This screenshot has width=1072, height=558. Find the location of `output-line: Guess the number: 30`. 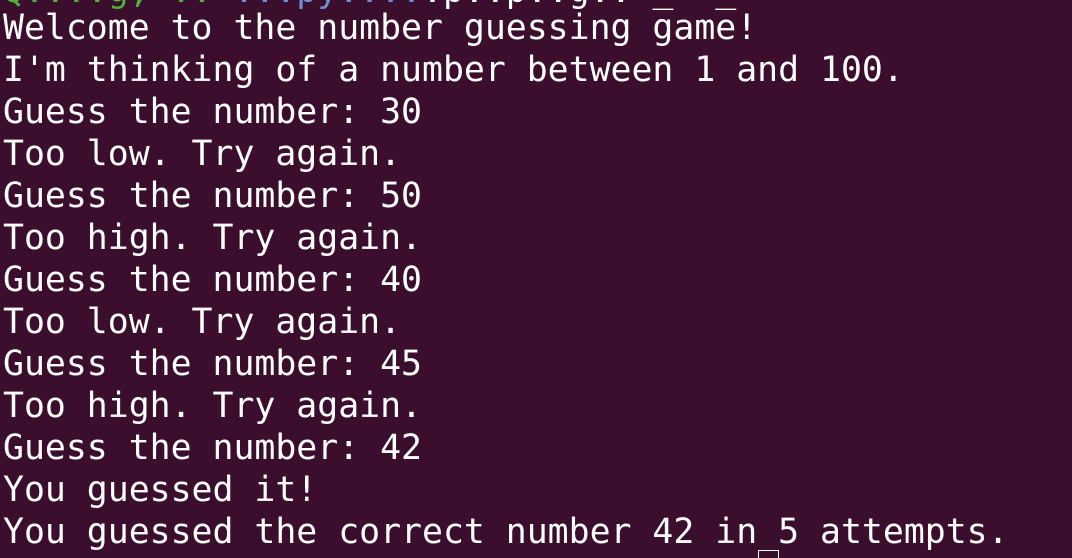

output-line: Guess the number: 30 is located at coordinates (212, 112).